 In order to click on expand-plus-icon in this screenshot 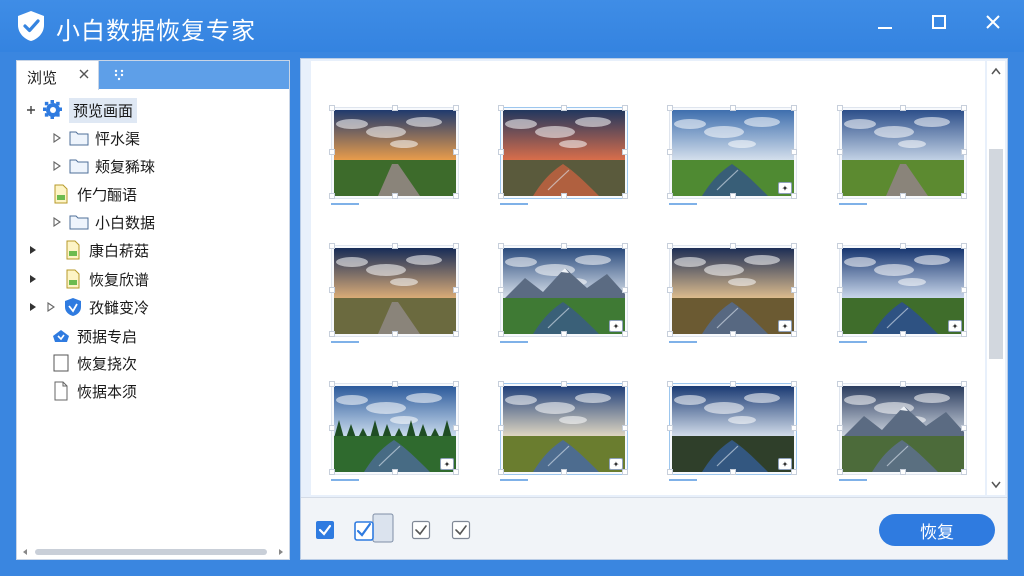, I will do `click(31, 110)`.